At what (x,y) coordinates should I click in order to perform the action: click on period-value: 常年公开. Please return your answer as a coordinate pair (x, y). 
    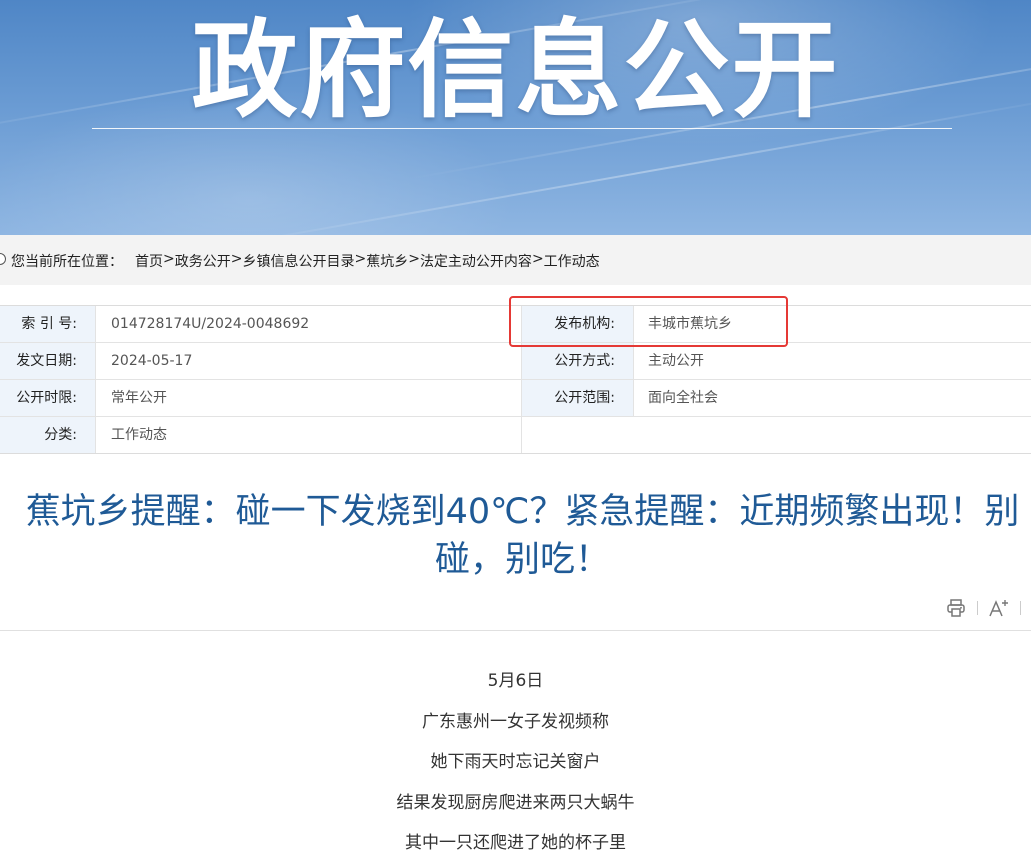
    Looking at the image, I should click on (308, 398).